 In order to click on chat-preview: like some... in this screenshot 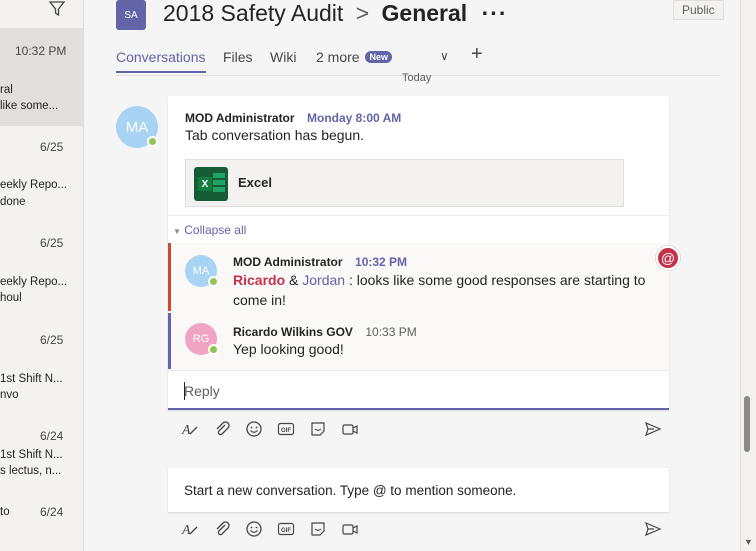, I will do `click(29, 106)`.